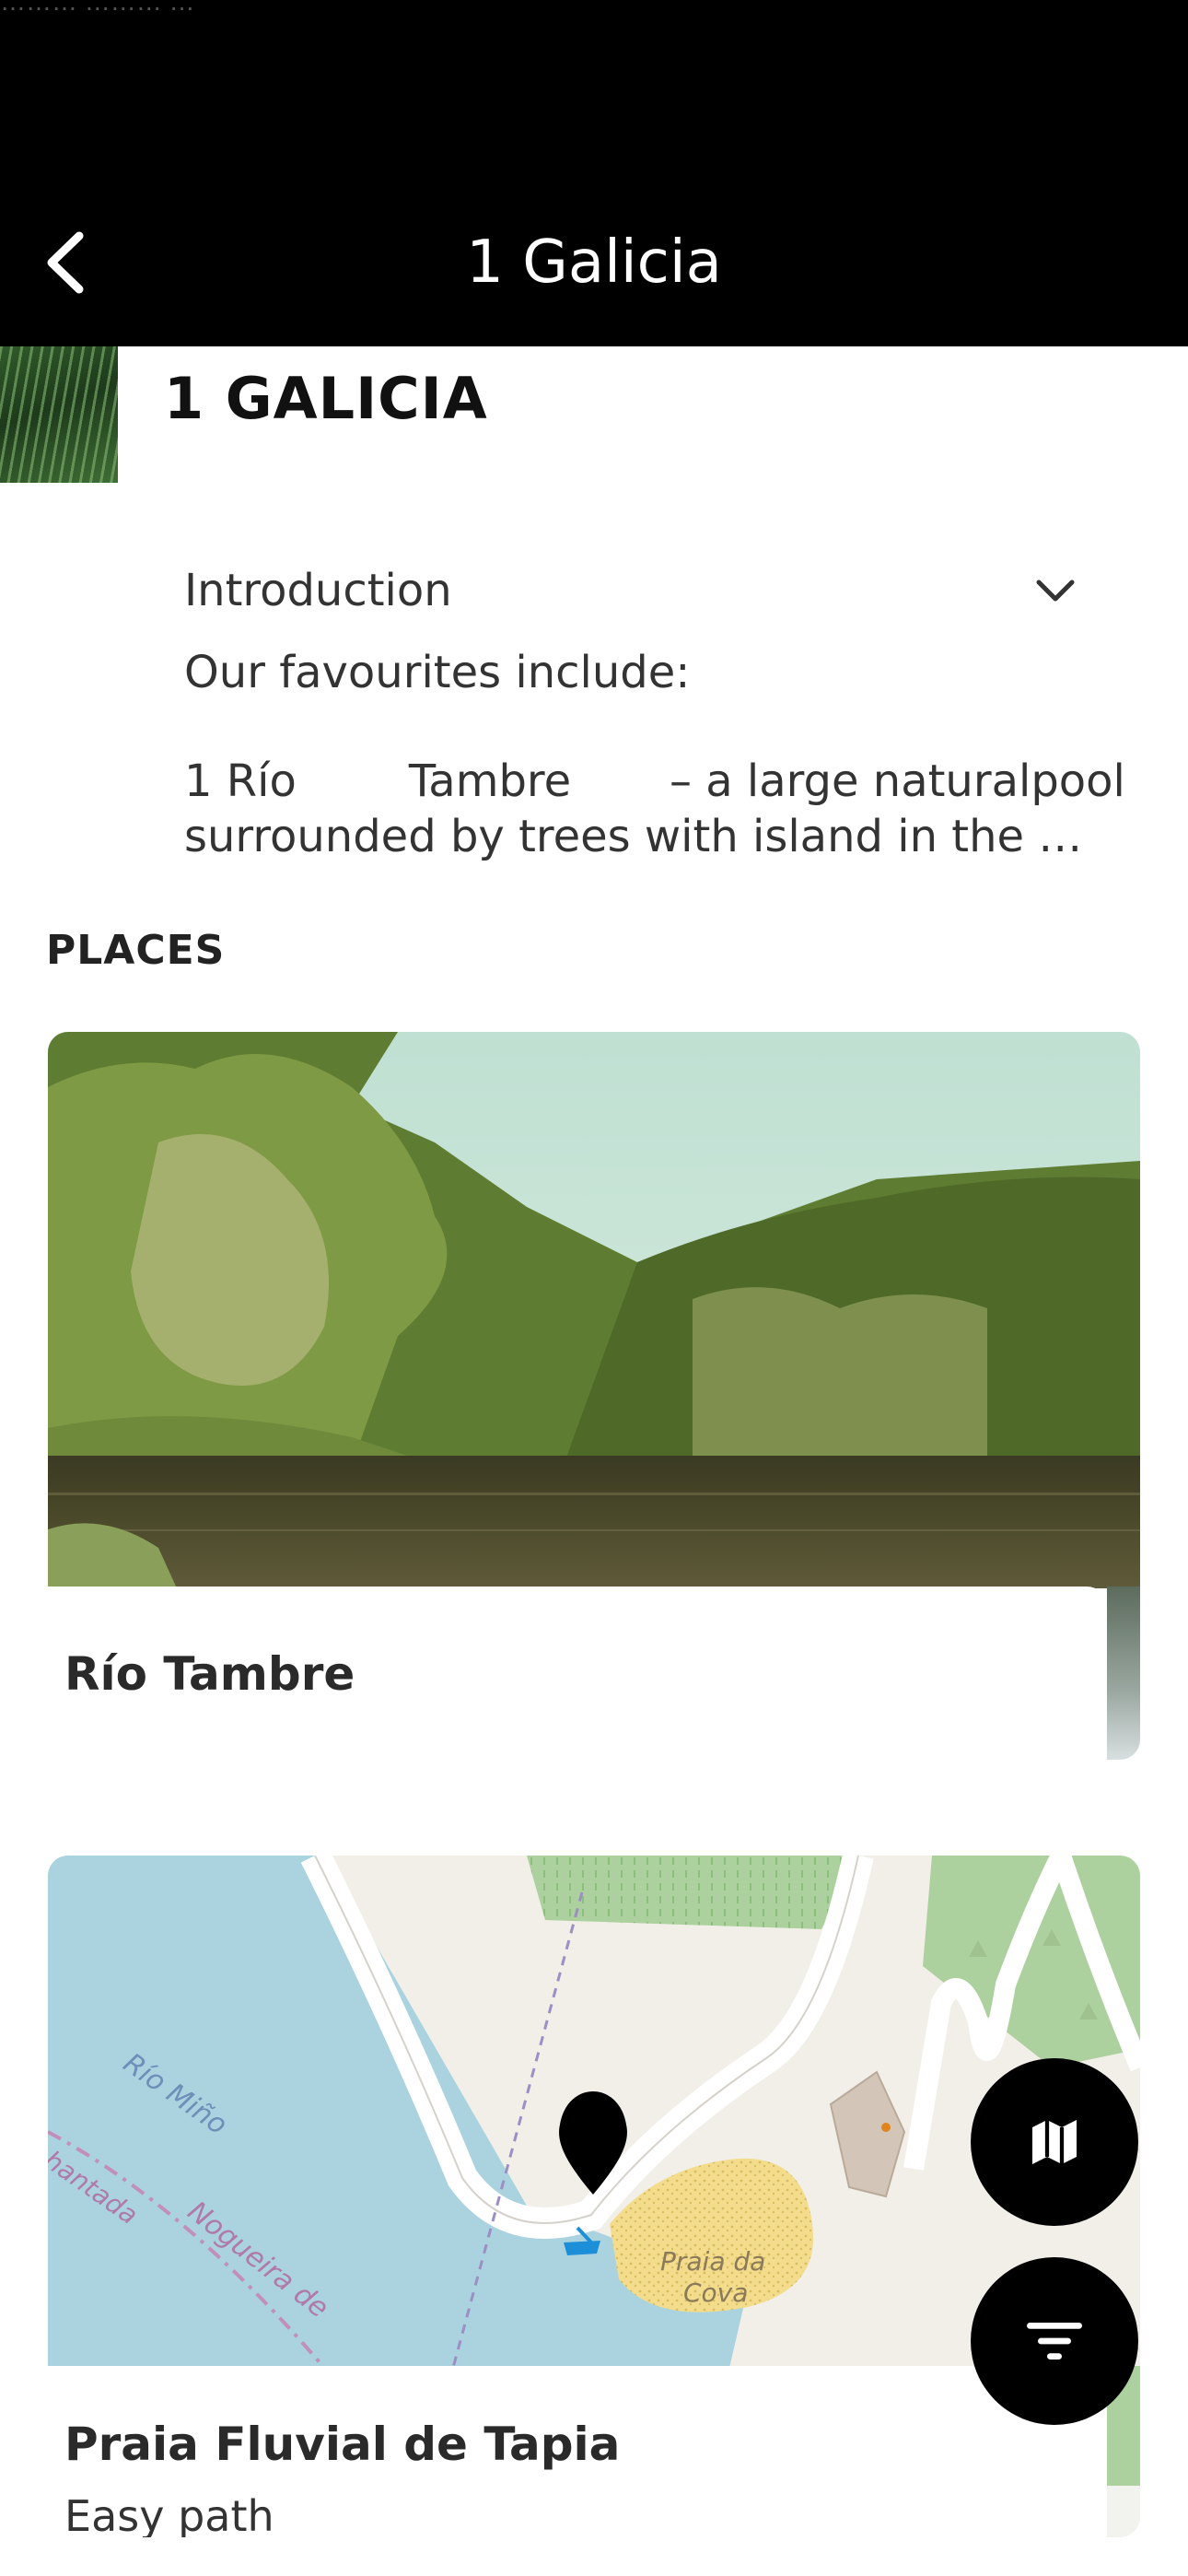 The height and width of the screenshot is (2576, 1188). Describe the element at coordinates (1055, 591) in the screenshot. I see `chevron-down-icon` at that location.